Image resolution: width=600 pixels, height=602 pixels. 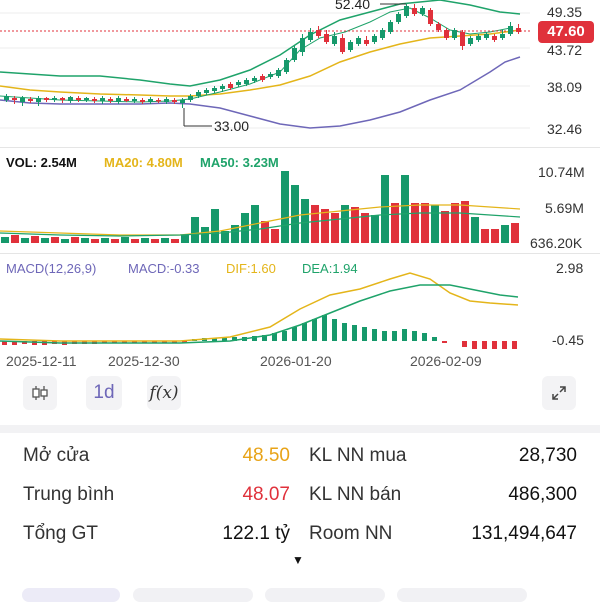 I want to click on price-axis-label: 32.46, so click(x=565, y=129).